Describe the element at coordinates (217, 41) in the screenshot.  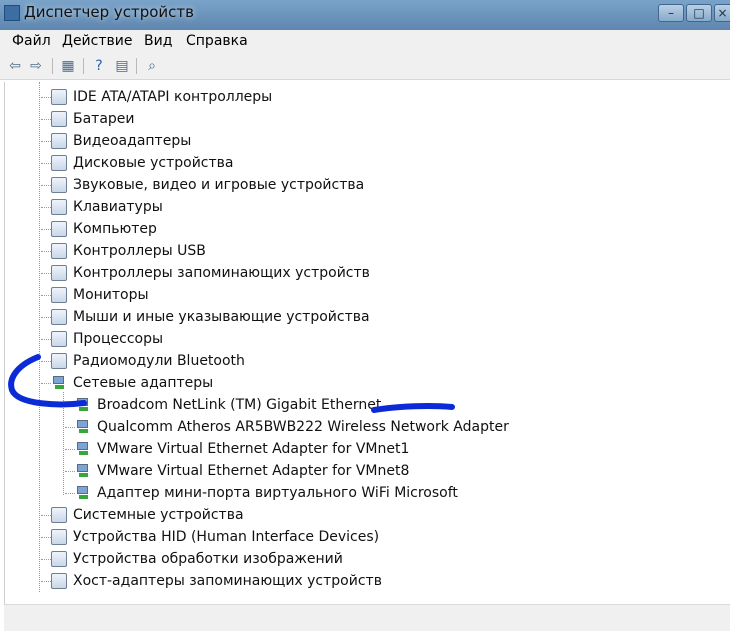
I see `menu-help: Справка` at that location.